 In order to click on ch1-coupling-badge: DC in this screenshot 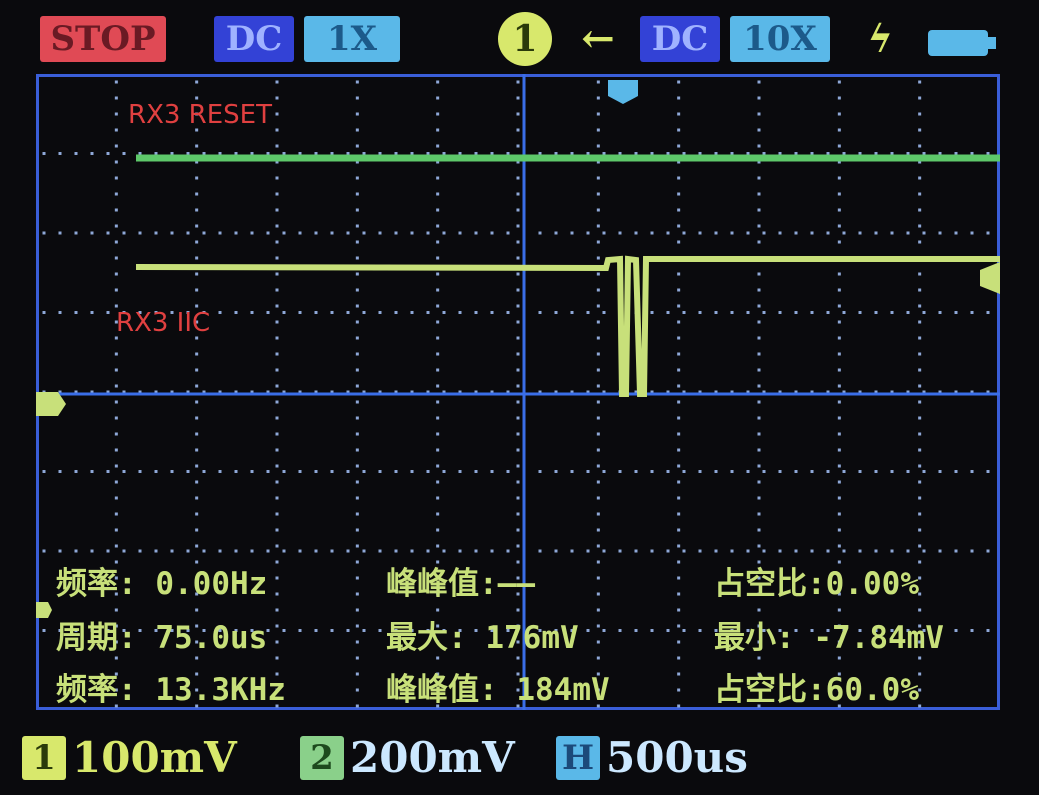, I will do `click(680, 39)`.